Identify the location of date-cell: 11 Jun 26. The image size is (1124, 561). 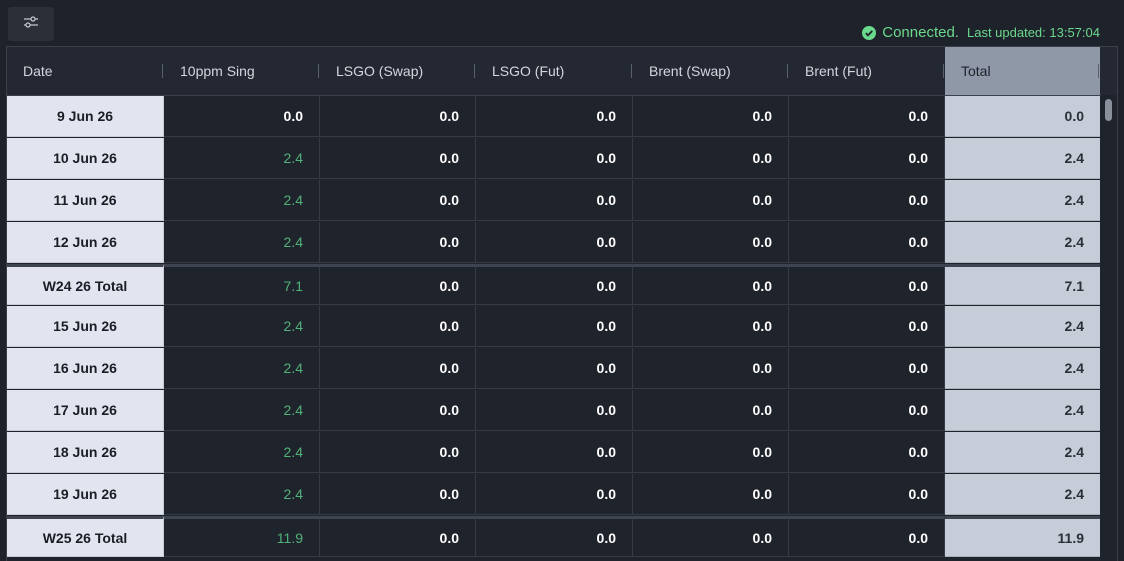
(85, 200).